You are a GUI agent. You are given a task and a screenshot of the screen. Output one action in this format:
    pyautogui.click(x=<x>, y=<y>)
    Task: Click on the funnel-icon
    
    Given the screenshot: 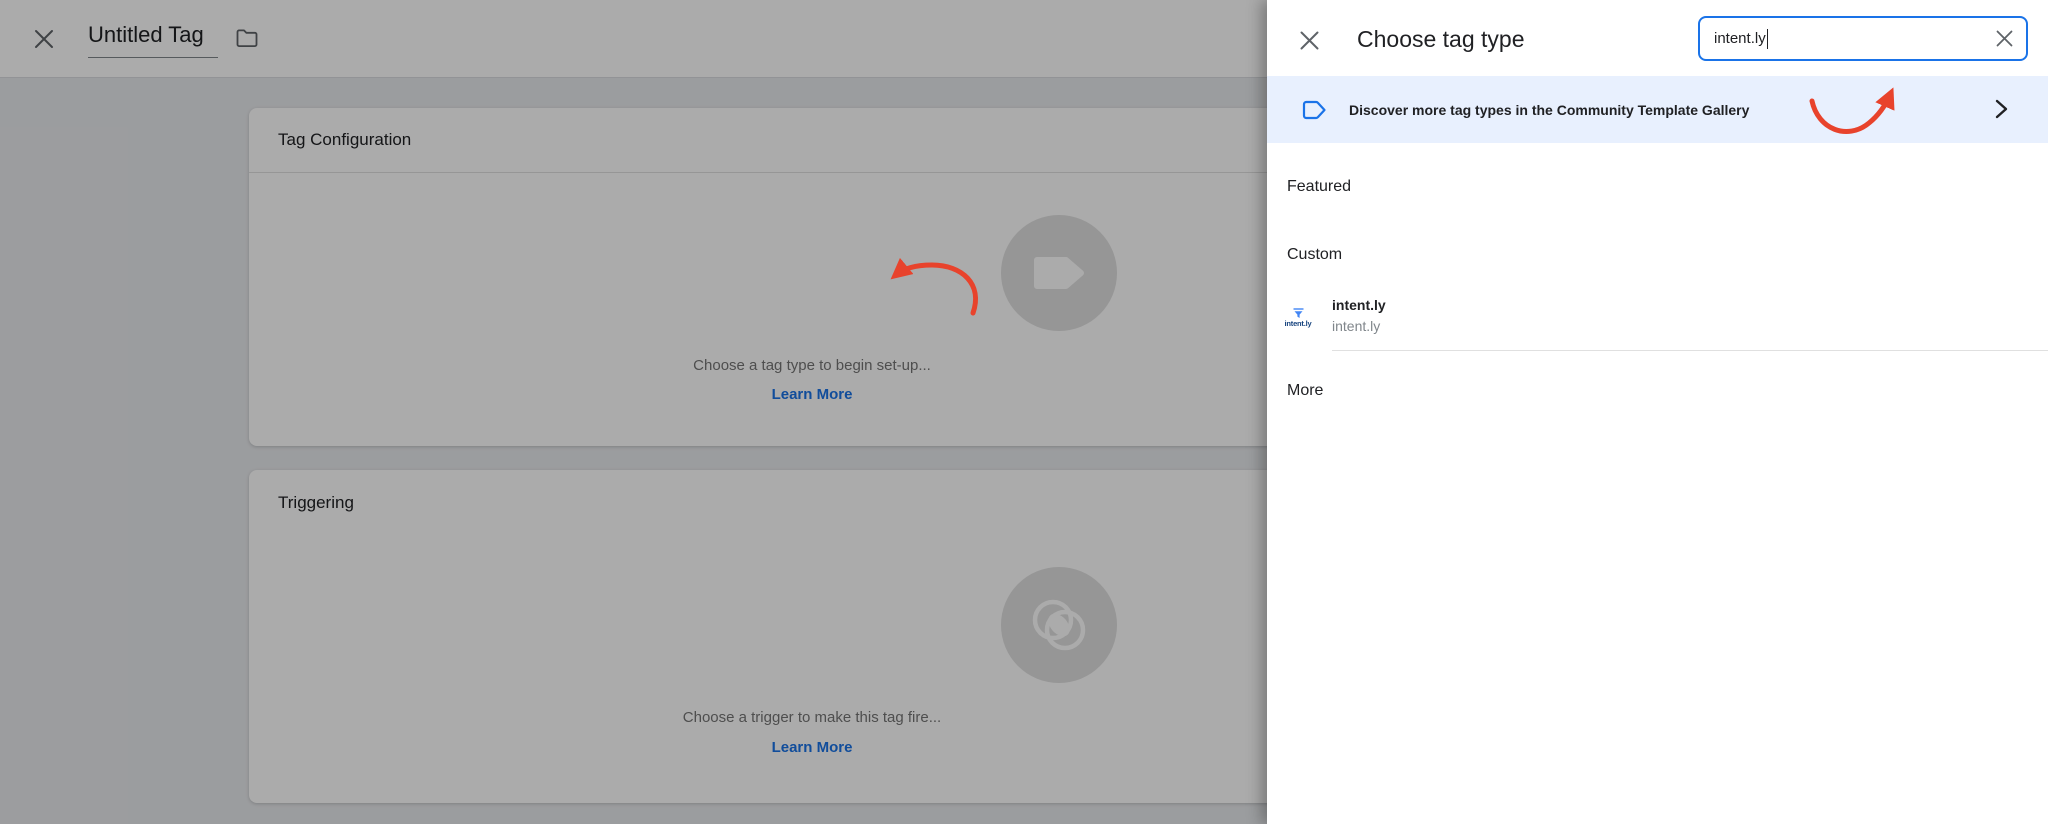 What is the action you would take?
    pyautogui.click(x=1298, y=313)
    